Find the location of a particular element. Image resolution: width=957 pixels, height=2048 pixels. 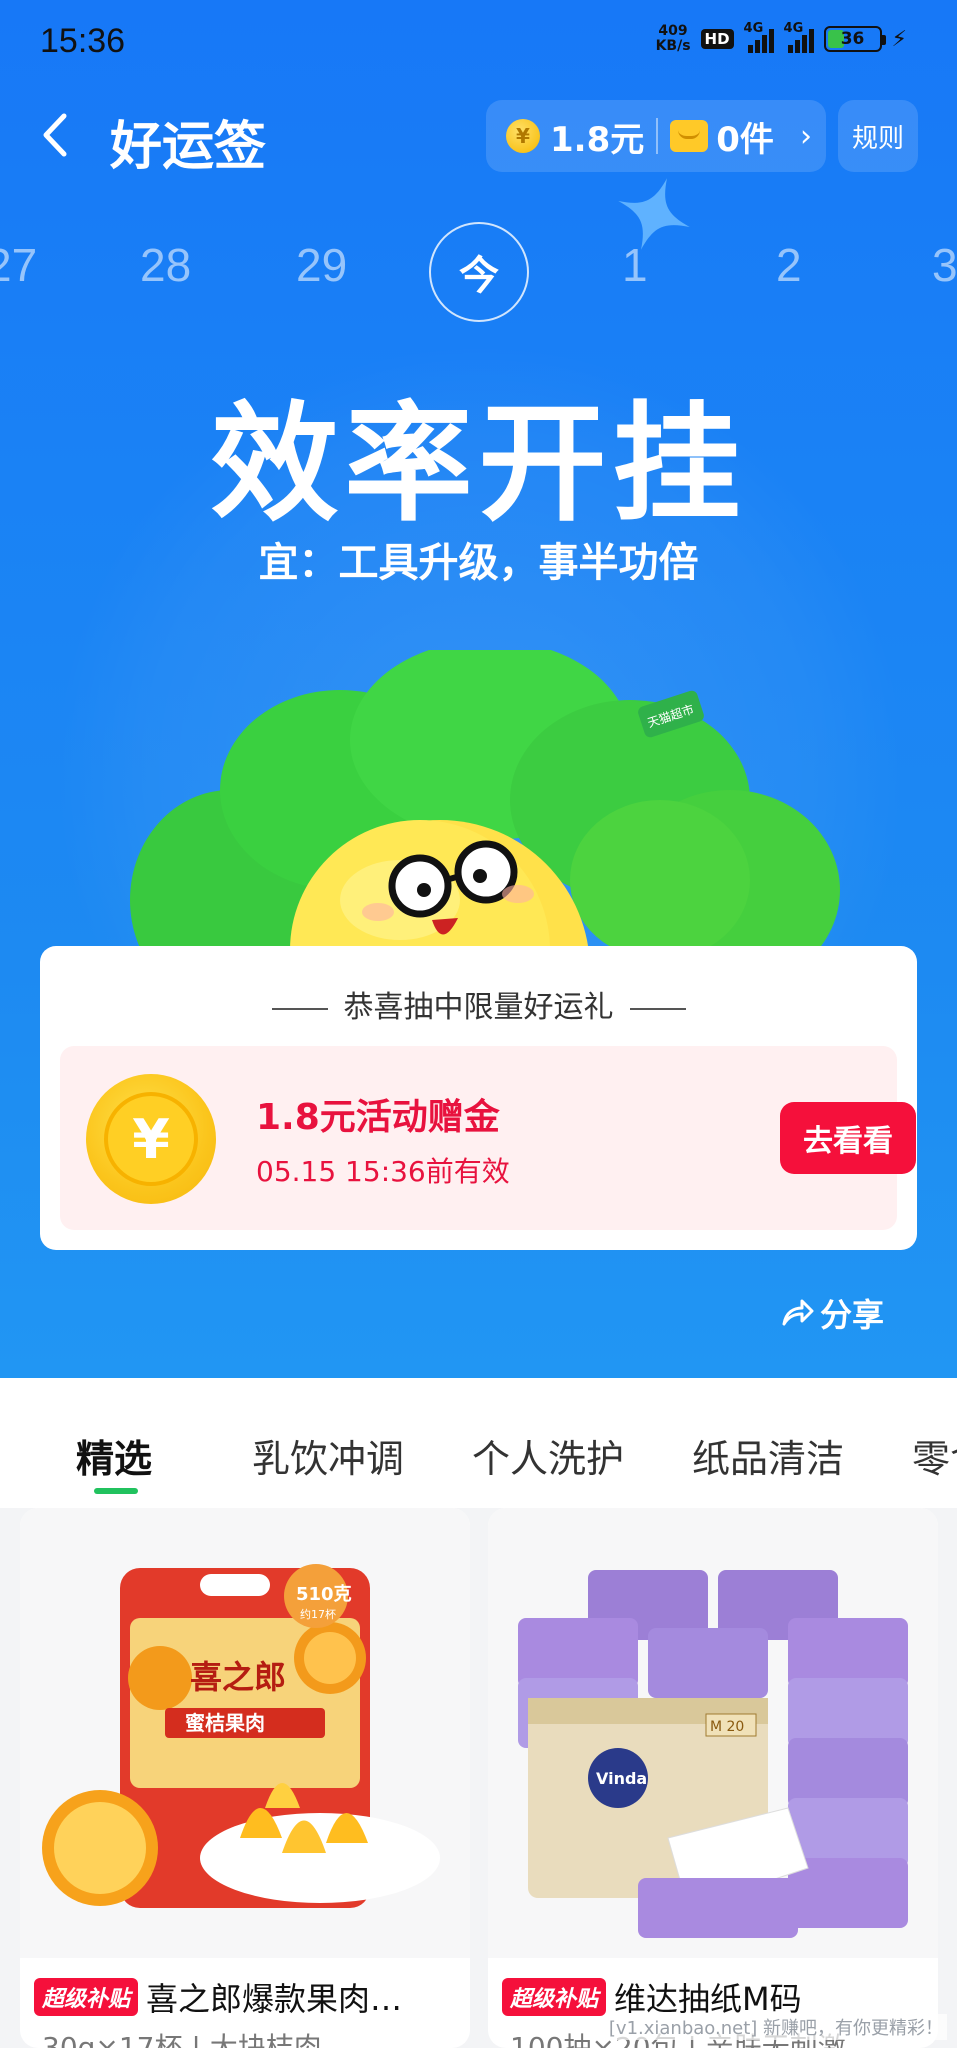

network-speed: 409 KB/s is located at coordinates (673, 39).